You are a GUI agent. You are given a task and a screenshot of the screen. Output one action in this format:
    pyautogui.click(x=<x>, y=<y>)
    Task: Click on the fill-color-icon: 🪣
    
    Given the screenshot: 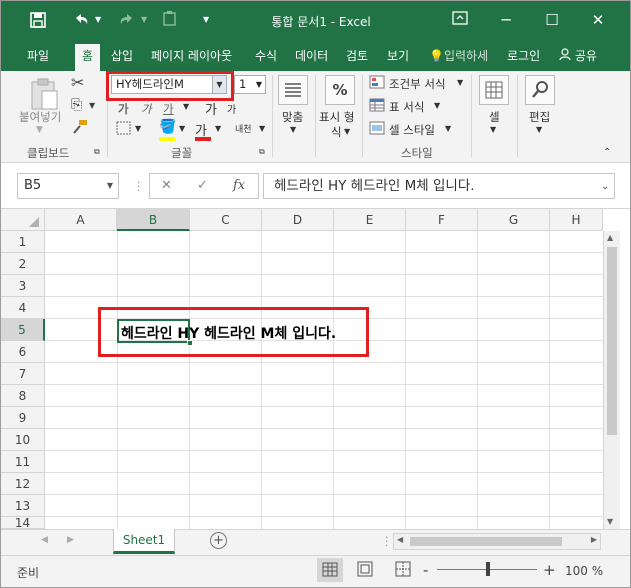 What is the action you would take?
    pyautogui.click(x=167, y=127)
    